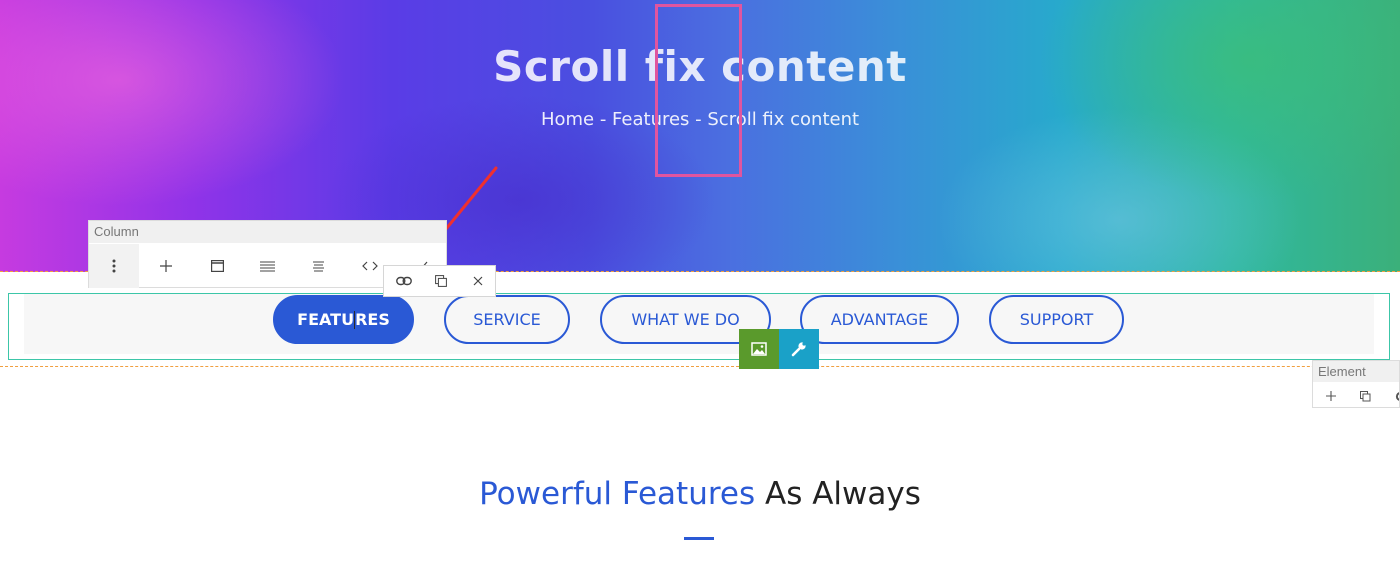 The image size is (1400, 564). I want to click on tab-features: FEATU RES, so click(343, 319).